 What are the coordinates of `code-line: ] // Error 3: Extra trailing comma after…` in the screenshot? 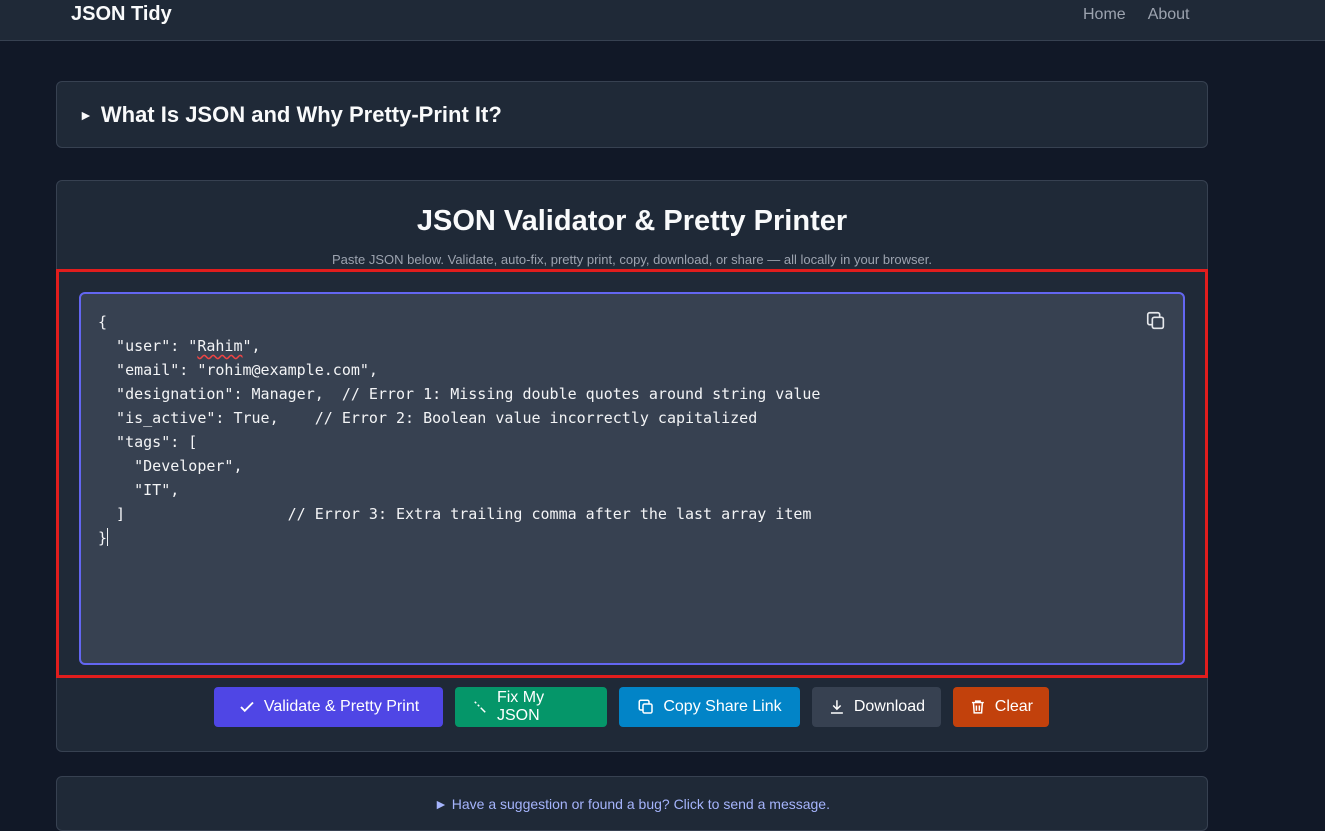 It's located at (455, 514).